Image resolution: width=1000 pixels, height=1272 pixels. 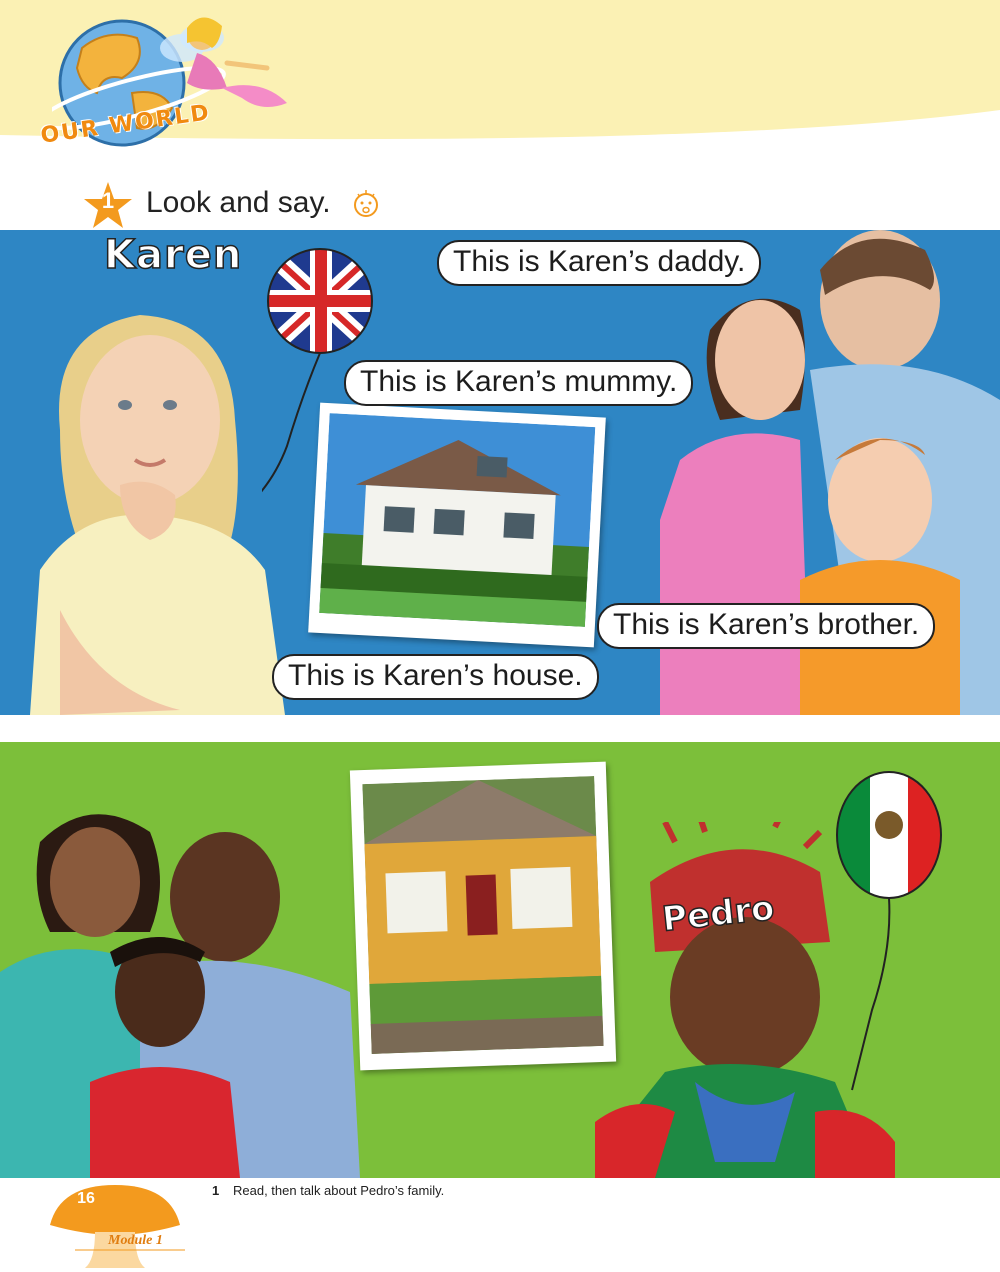 What do you see at coordinates (86, 1198) in the screenshot?
I see `page-number: 16` at bounding box center [86, 1198].